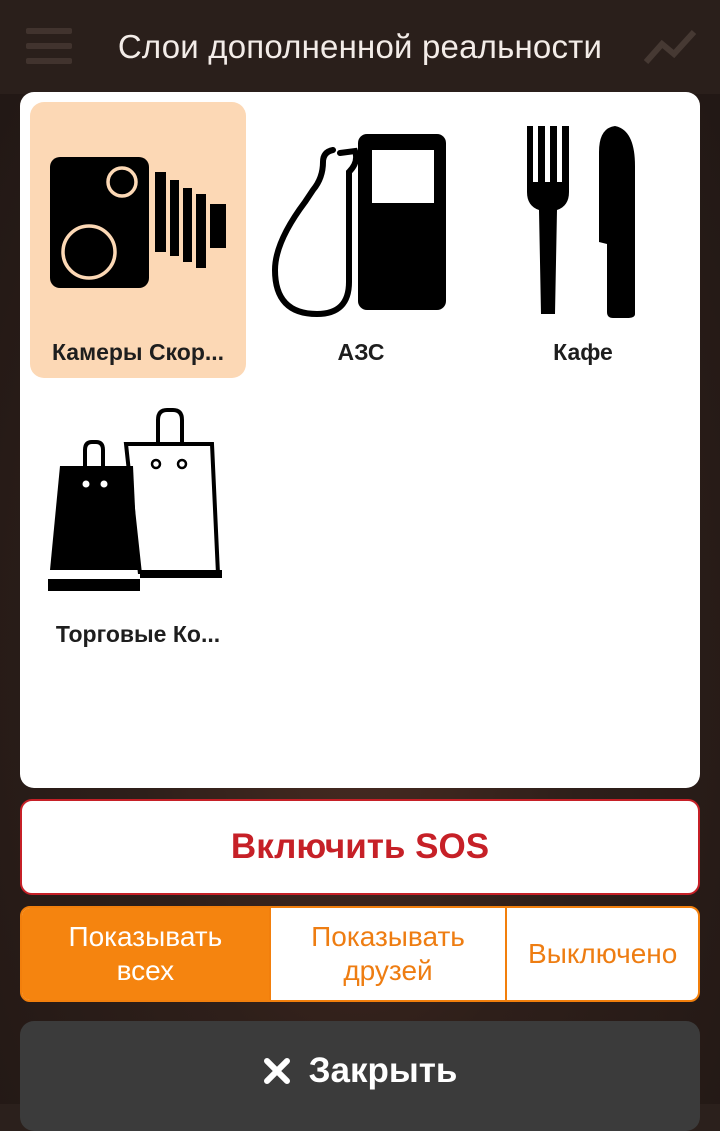  Describe the element at coordinates (358, 226) in the screenshot. I see `gas-station-icon` at that location.